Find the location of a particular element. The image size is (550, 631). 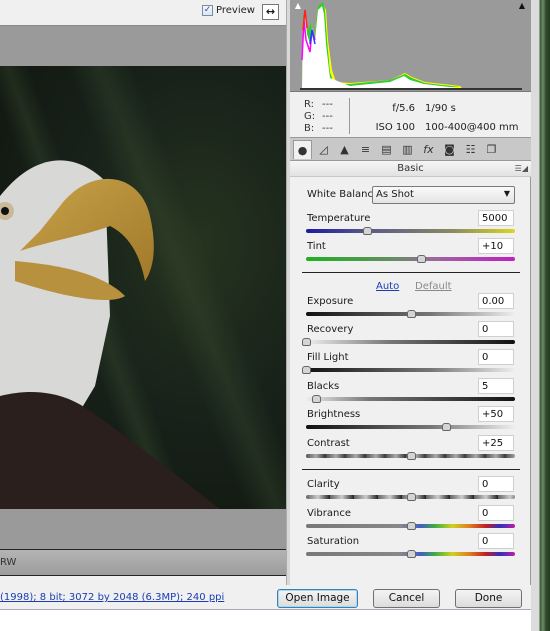

tab-effects: fx is located at coordinates (428, 149).